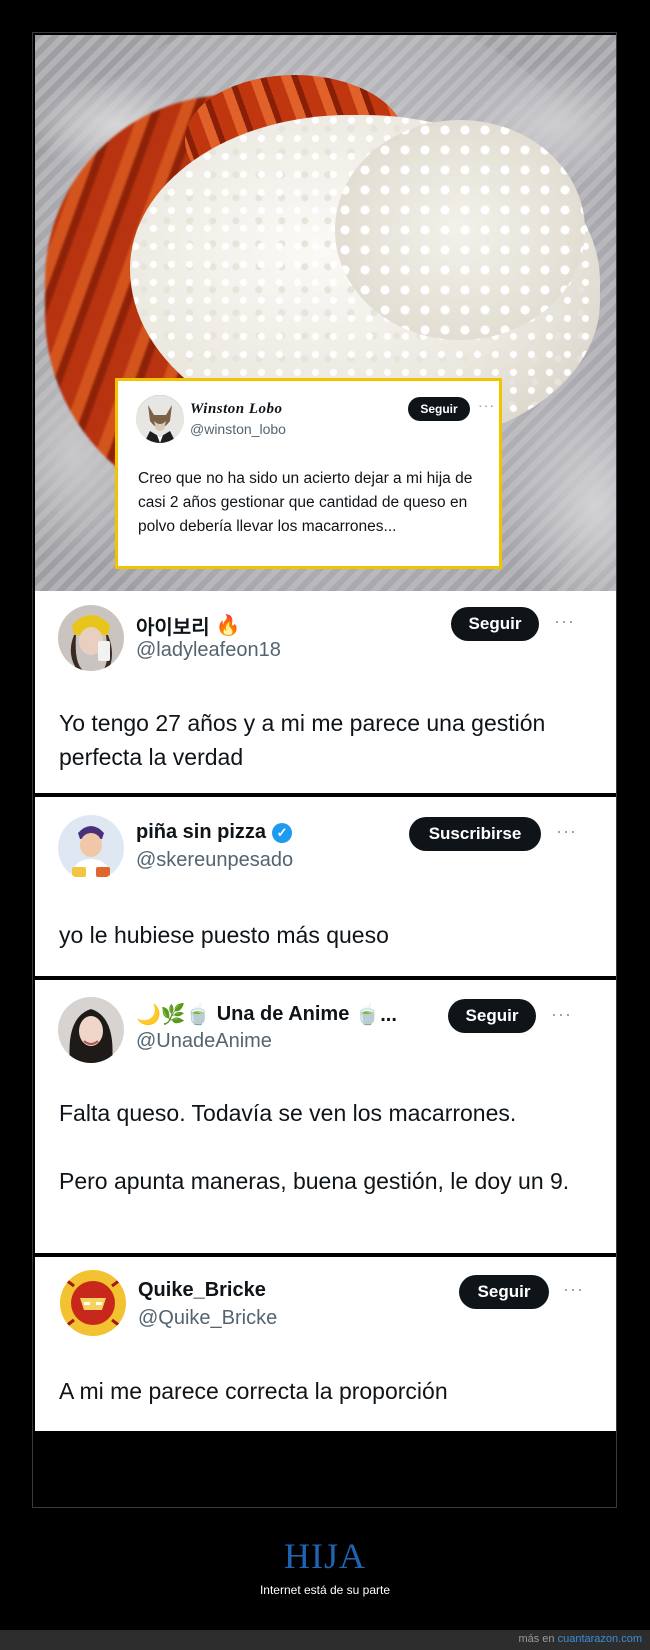  Describe the element at coordinates (253, 1391) in the screenshot. I see `tweet-text: A mi me parece correcta la proporción` at that location.